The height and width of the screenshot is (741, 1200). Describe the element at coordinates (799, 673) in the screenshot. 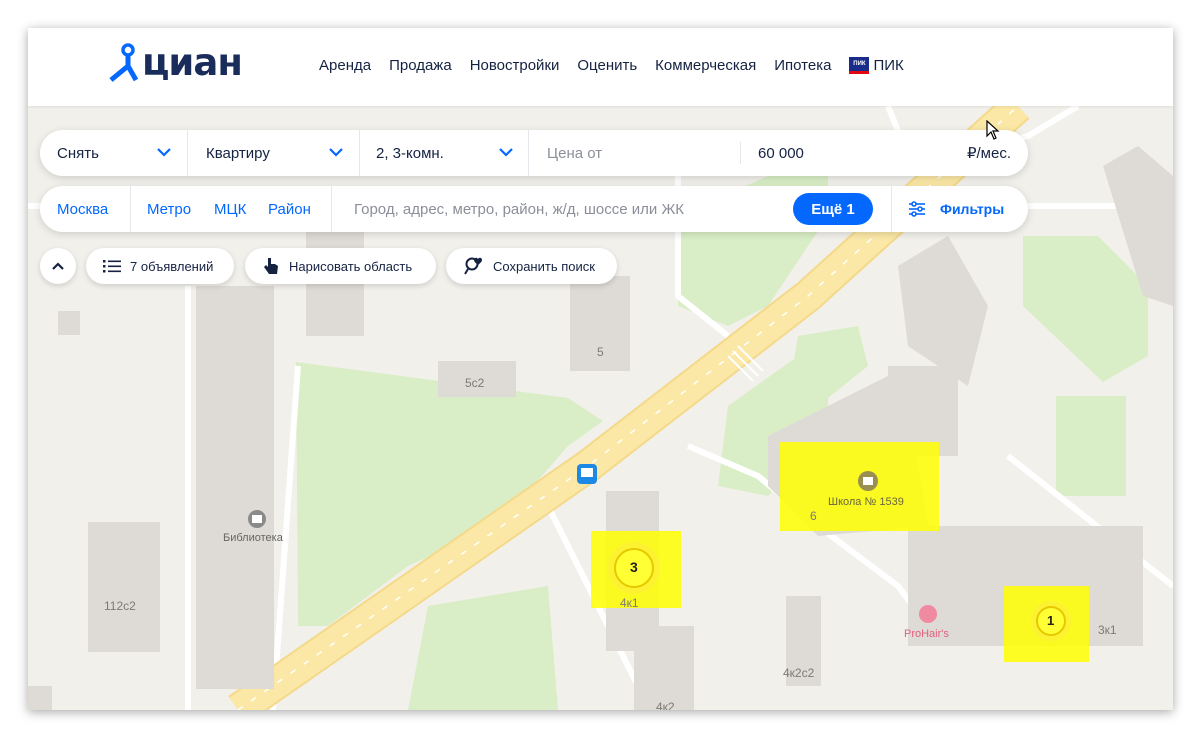

I see `building-label: 4к2с2` at that location.